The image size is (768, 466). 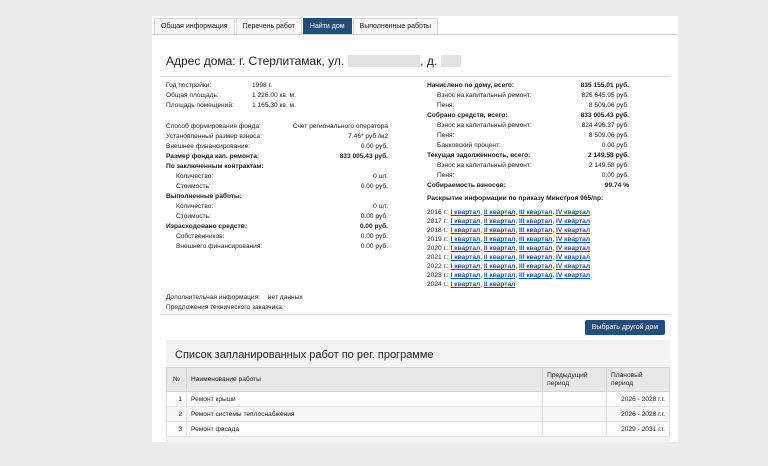 I want to click on spent-value: 0.00 руб., so click(x=373, y=226).